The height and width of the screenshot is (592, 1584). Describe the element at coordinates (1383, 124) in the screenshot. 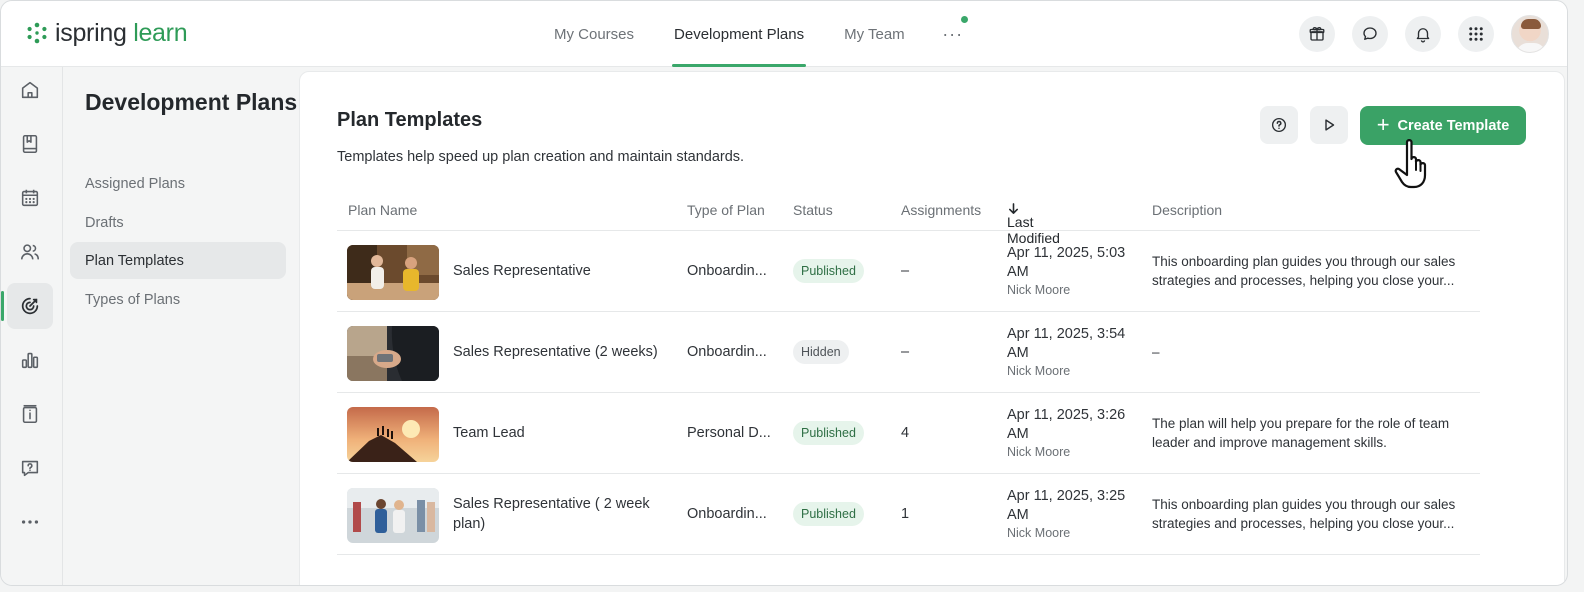

I see `plus-icon: +` at that location.